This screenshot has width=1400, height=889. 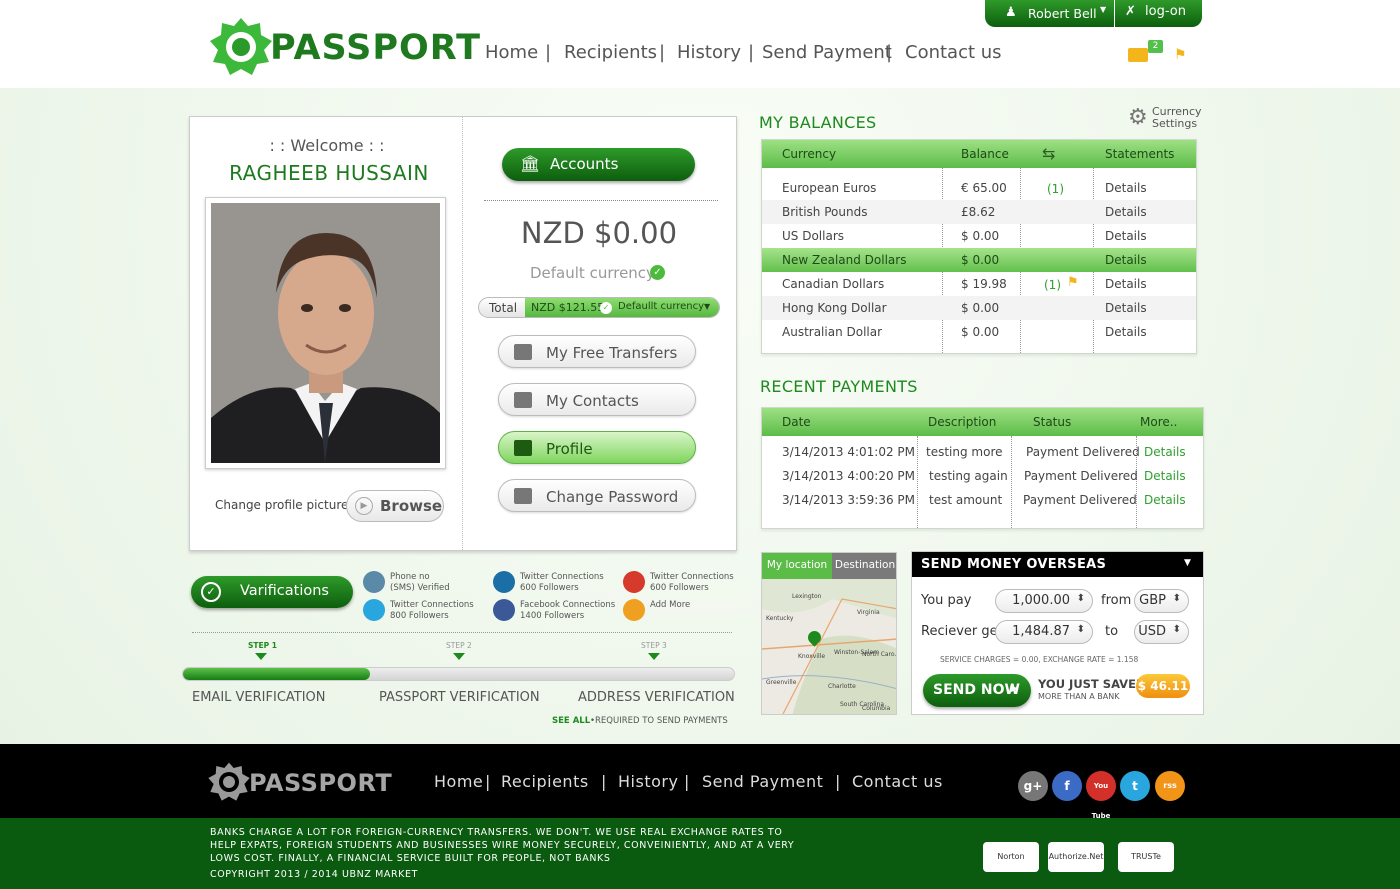 What do you see at coordinates (395, 506) in the screenshot?
I see `browse-button: ▶ Browse` at bounding box center [395, 506].